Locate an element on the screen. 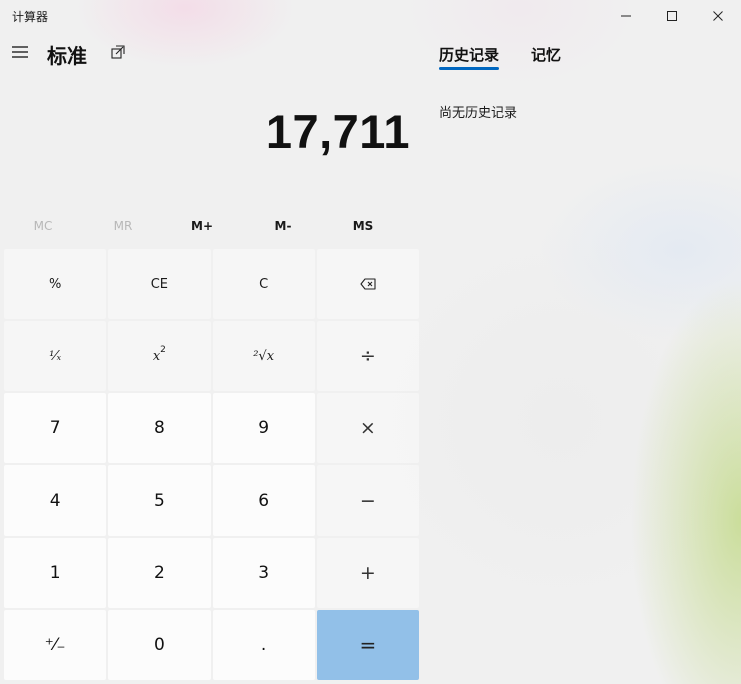  equals-label: = is located at coordinates (368, 644).